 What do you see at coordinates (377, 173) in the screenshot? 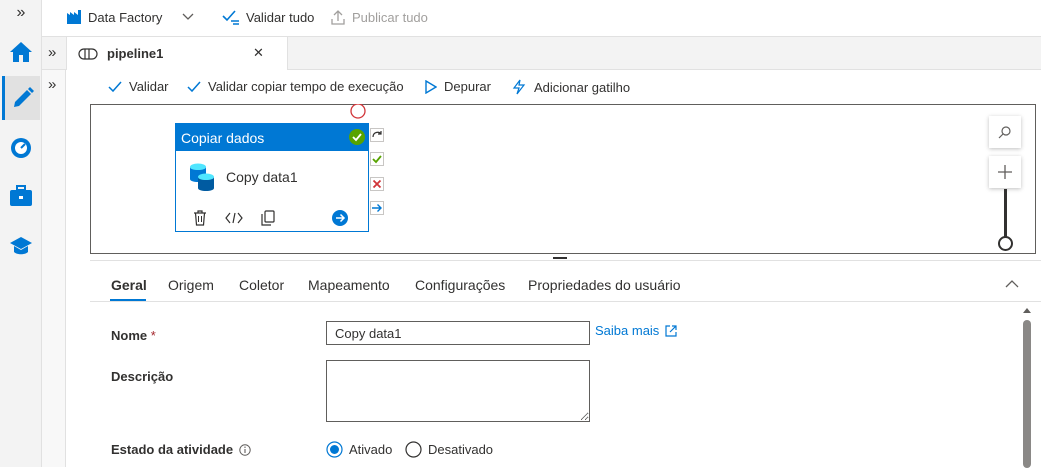
I see `activity-output-handles` at bounding box center [377, 173].